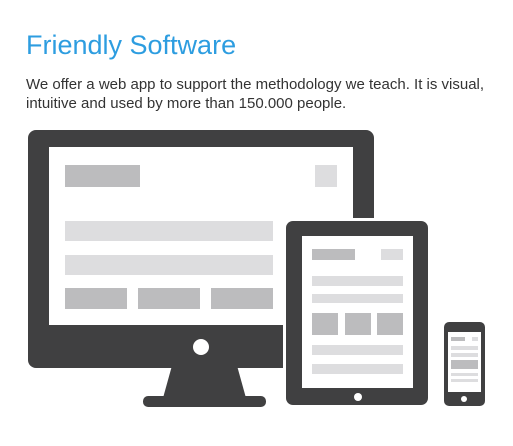  Describe the element at coordinates (357, 313) in the screenshot. I see `tablet-icon` at that location.